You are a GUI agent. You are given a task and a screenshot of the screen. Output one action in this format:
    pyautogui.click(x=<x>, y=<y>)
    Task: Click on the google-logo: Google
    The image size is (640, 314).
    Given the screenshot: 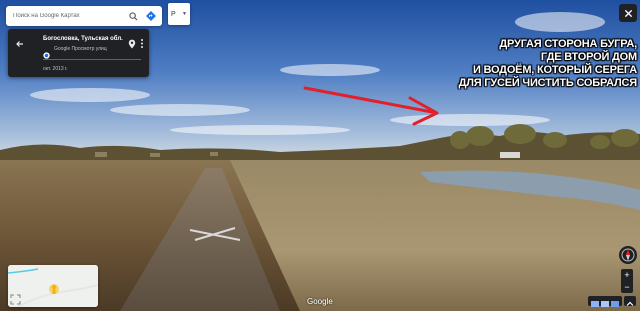 What is the action you would take?
    pyautogui.click(x=320, y=301)
    